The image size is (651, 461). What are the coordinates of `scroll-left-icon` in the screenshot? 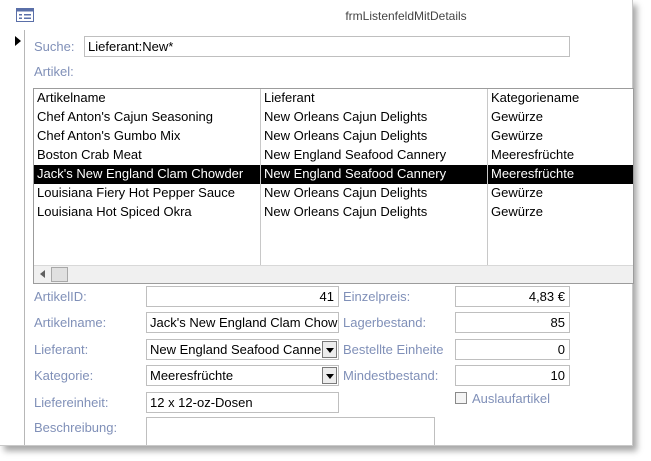 It's located at (42, 274).